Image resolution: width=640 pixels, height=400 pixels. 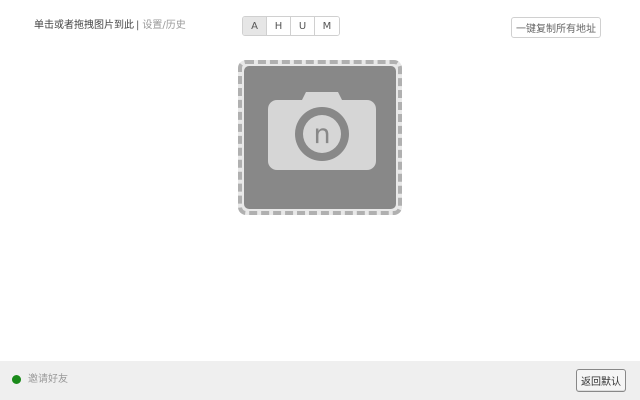 What do you see at coordinates (255, 26) in the screenshot?
I see `format-option-a: A` at bounding box center [255, 26].